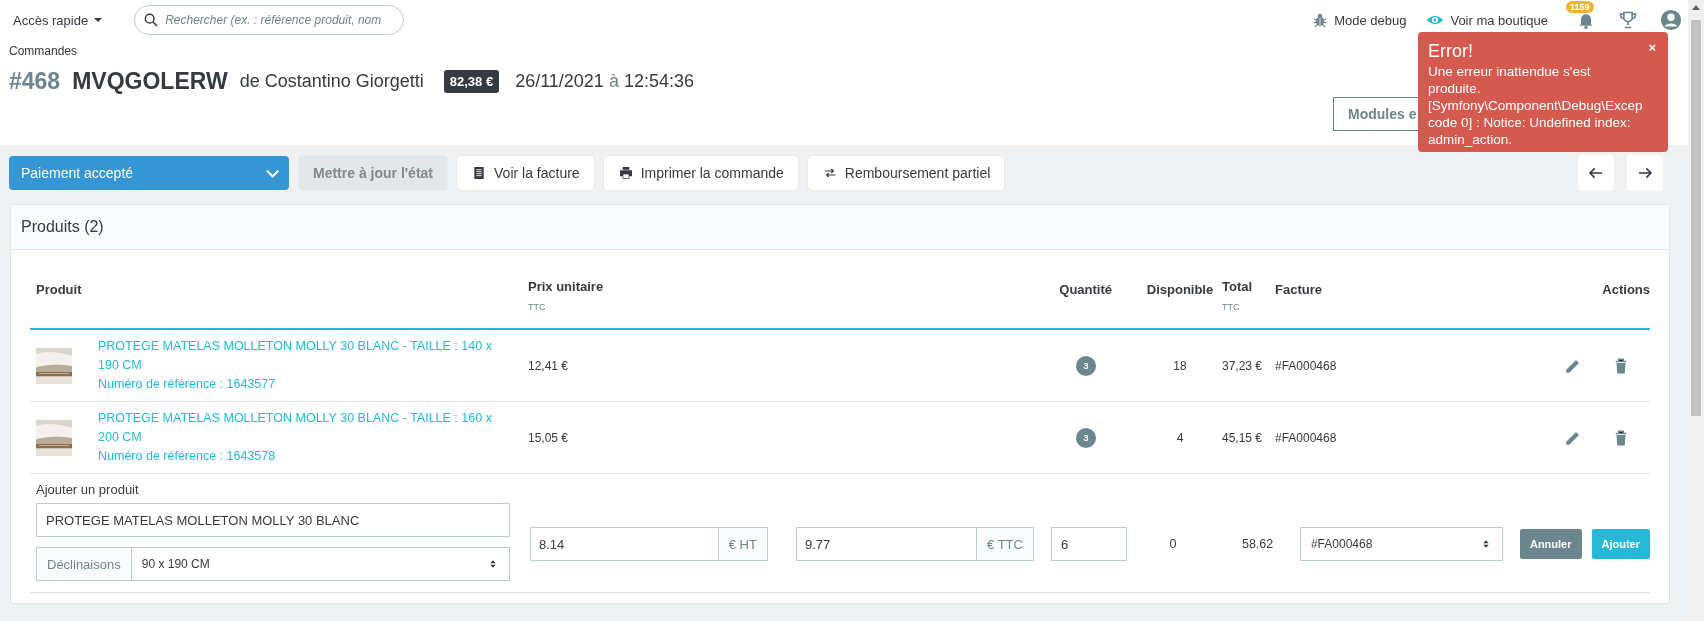  Describe the element at coordinates (549, 437) in the screenshot. I see `unit-price: 15,05 €` at that location.